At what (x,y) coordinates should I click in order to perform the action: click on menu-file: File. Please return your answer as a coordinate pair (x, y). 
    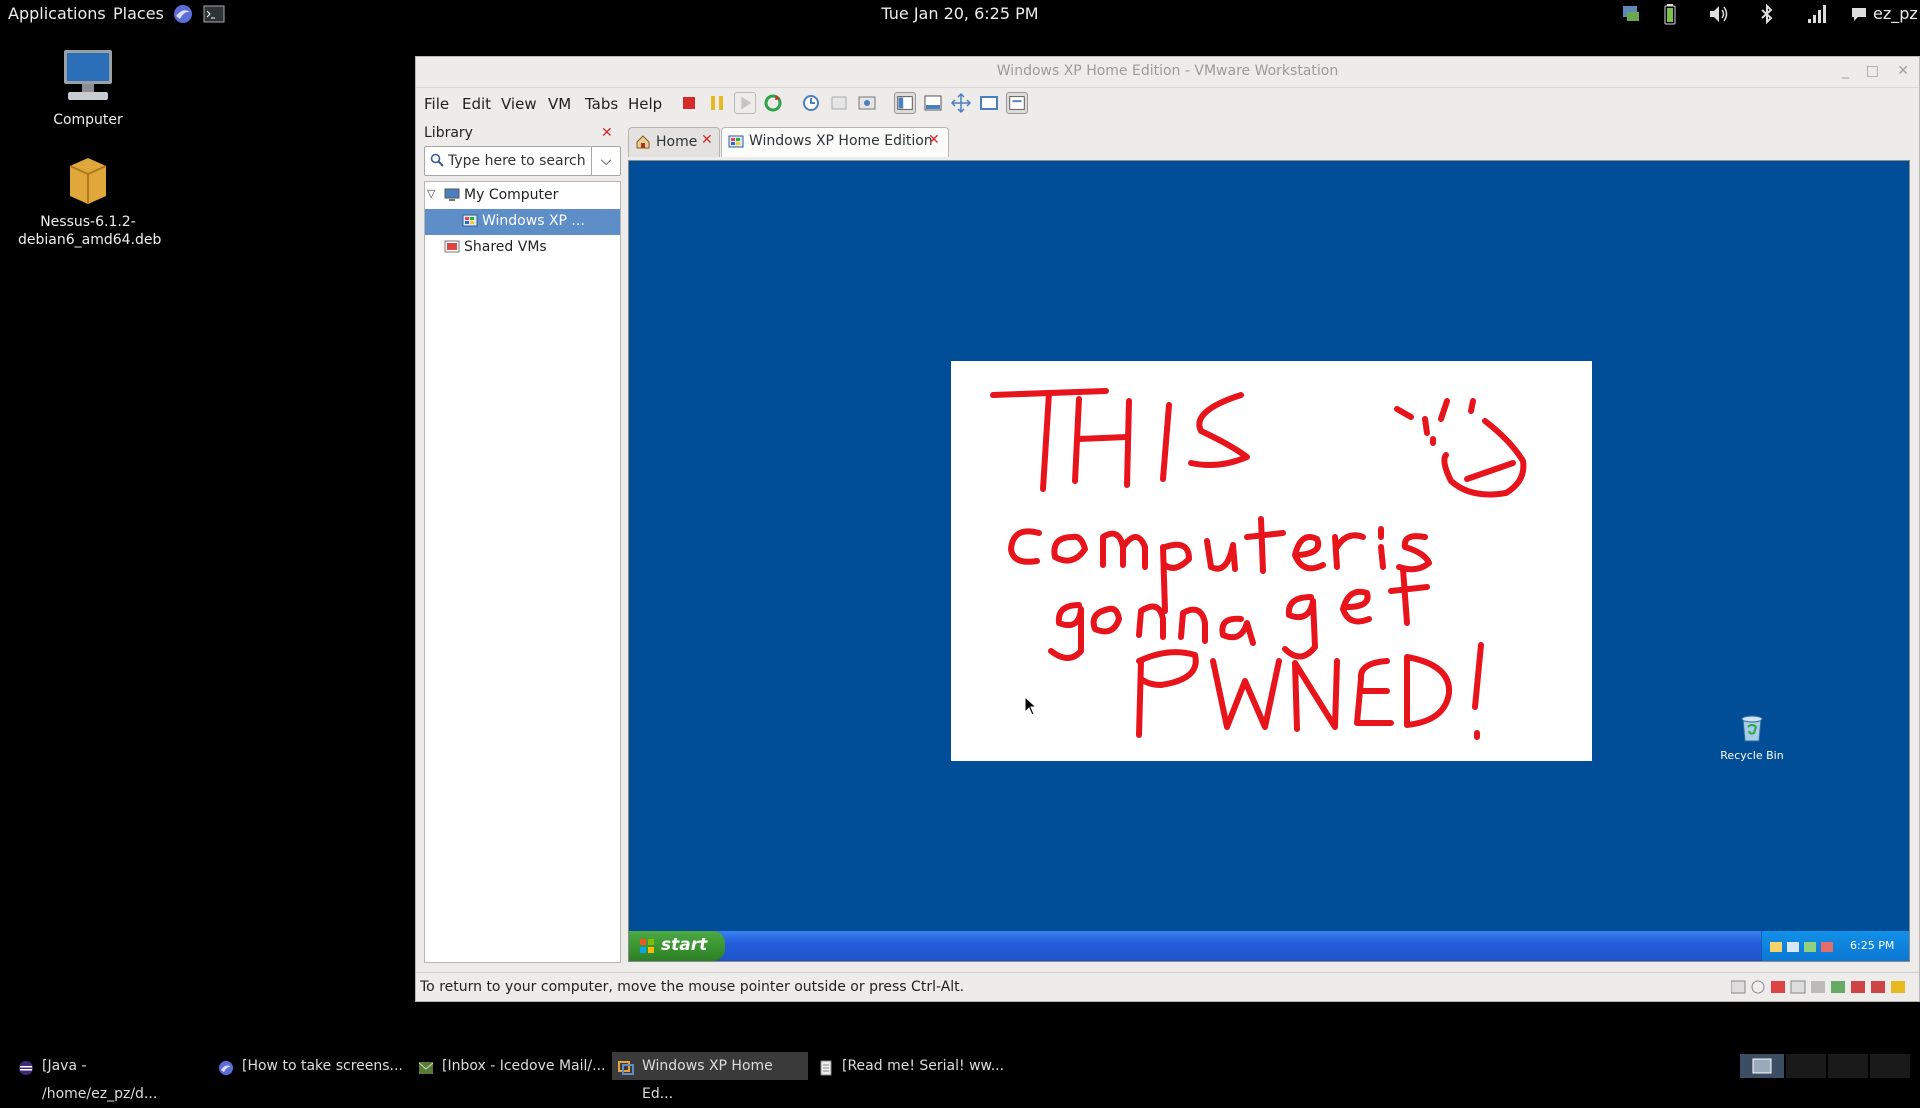
    Looking at the image, I should click on (436, 104).